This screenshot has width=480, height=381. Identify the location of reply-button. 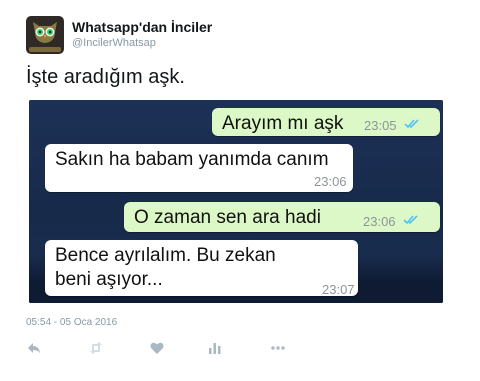
(34, 348).